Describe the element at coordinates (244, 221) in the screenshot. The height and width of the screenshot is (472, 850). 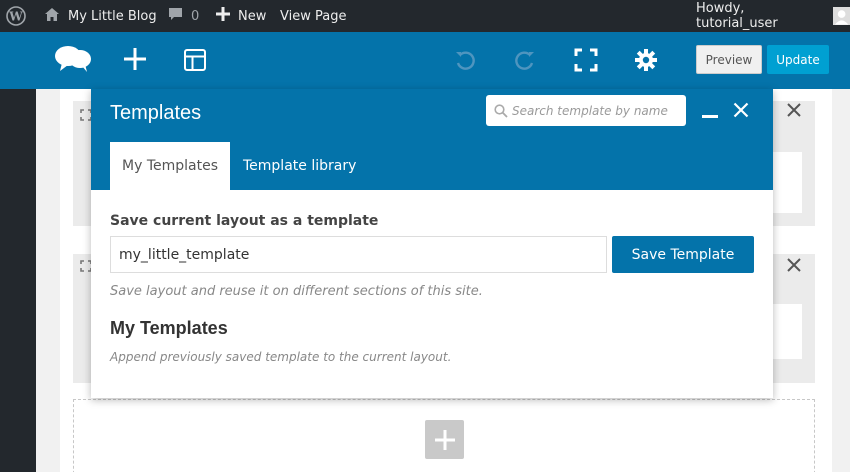
I see `save-section-label: Save current layout as a template` at that location.